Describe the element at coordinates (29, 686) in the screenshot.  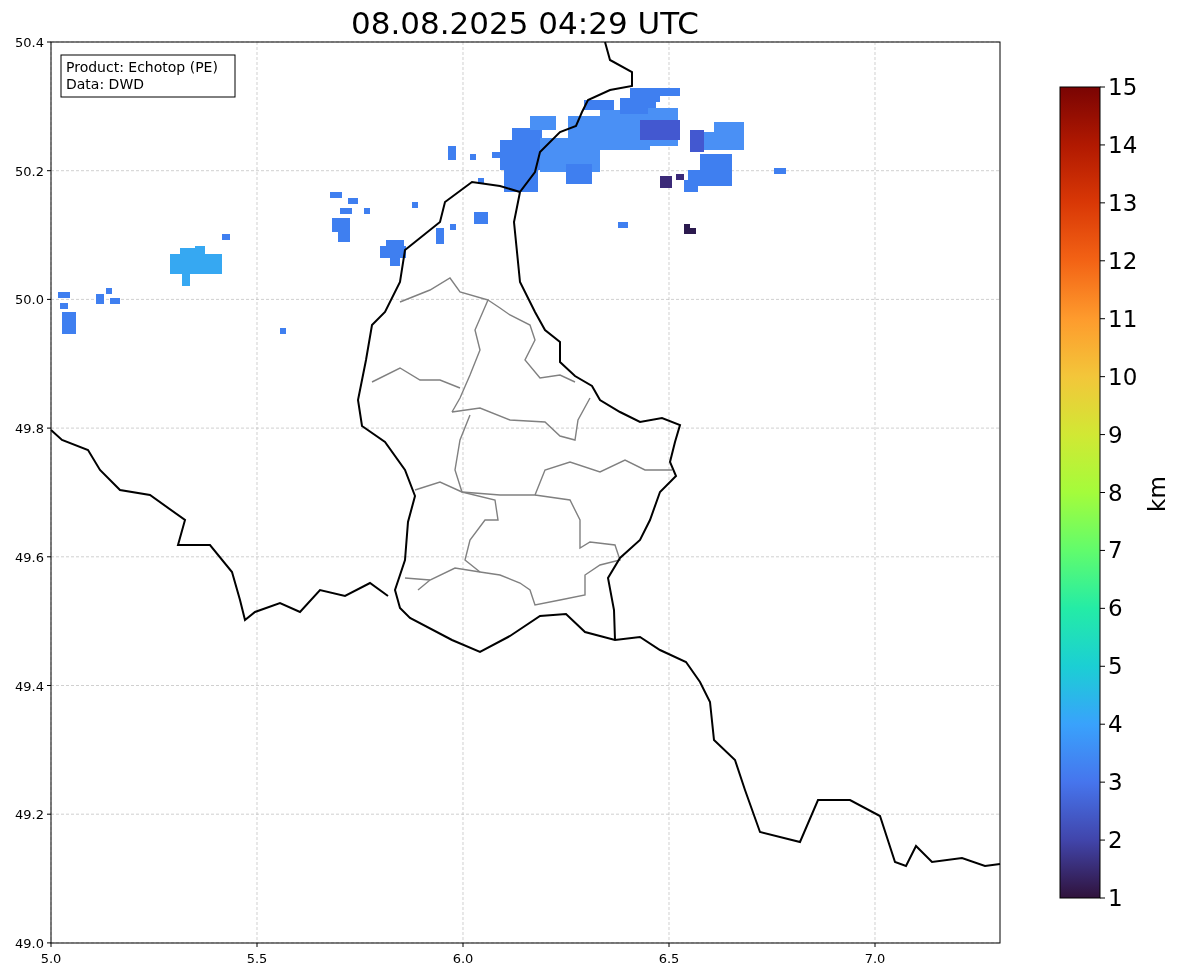
I see `axis-tick-label: 49.4` at that location.